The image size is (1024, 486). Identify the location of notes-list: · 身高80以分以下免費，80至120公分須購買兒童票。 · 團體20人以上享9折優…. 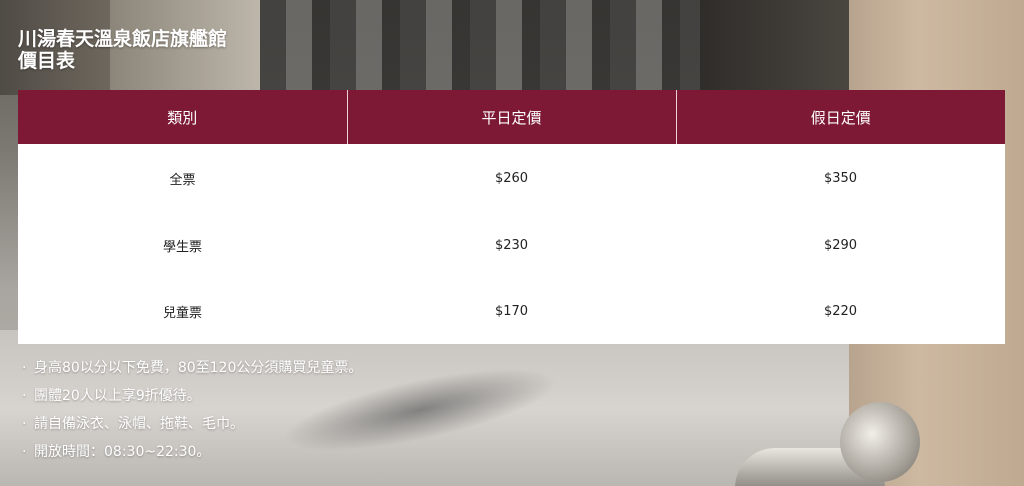
(192, 410).